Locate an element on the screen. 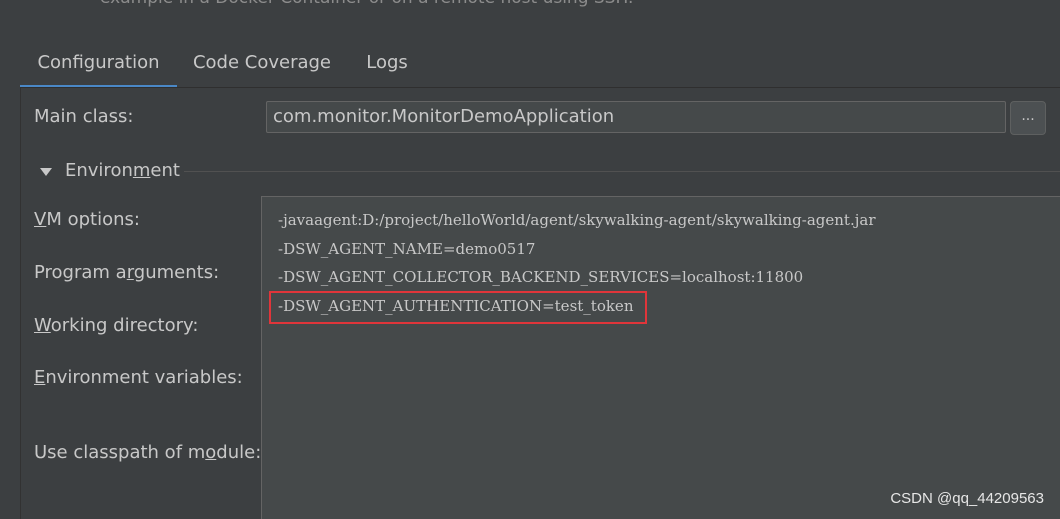  use-classpath-label: Use classpath of module: is located at coordinates (148, 452).